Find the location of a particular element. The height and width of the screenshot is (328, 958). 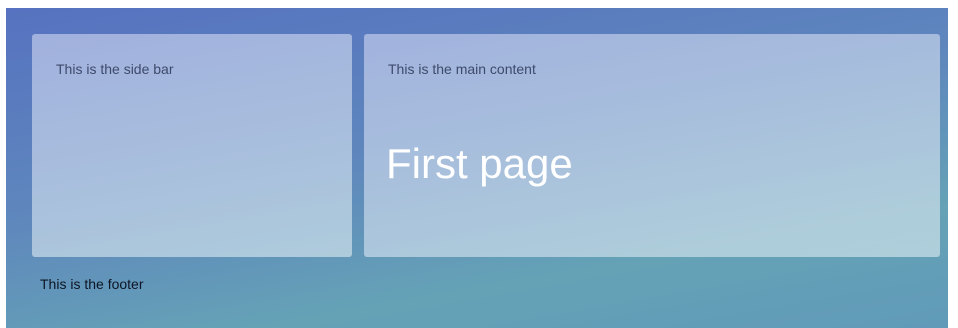

footer: This is the footer is located at coordinates (92, 284).